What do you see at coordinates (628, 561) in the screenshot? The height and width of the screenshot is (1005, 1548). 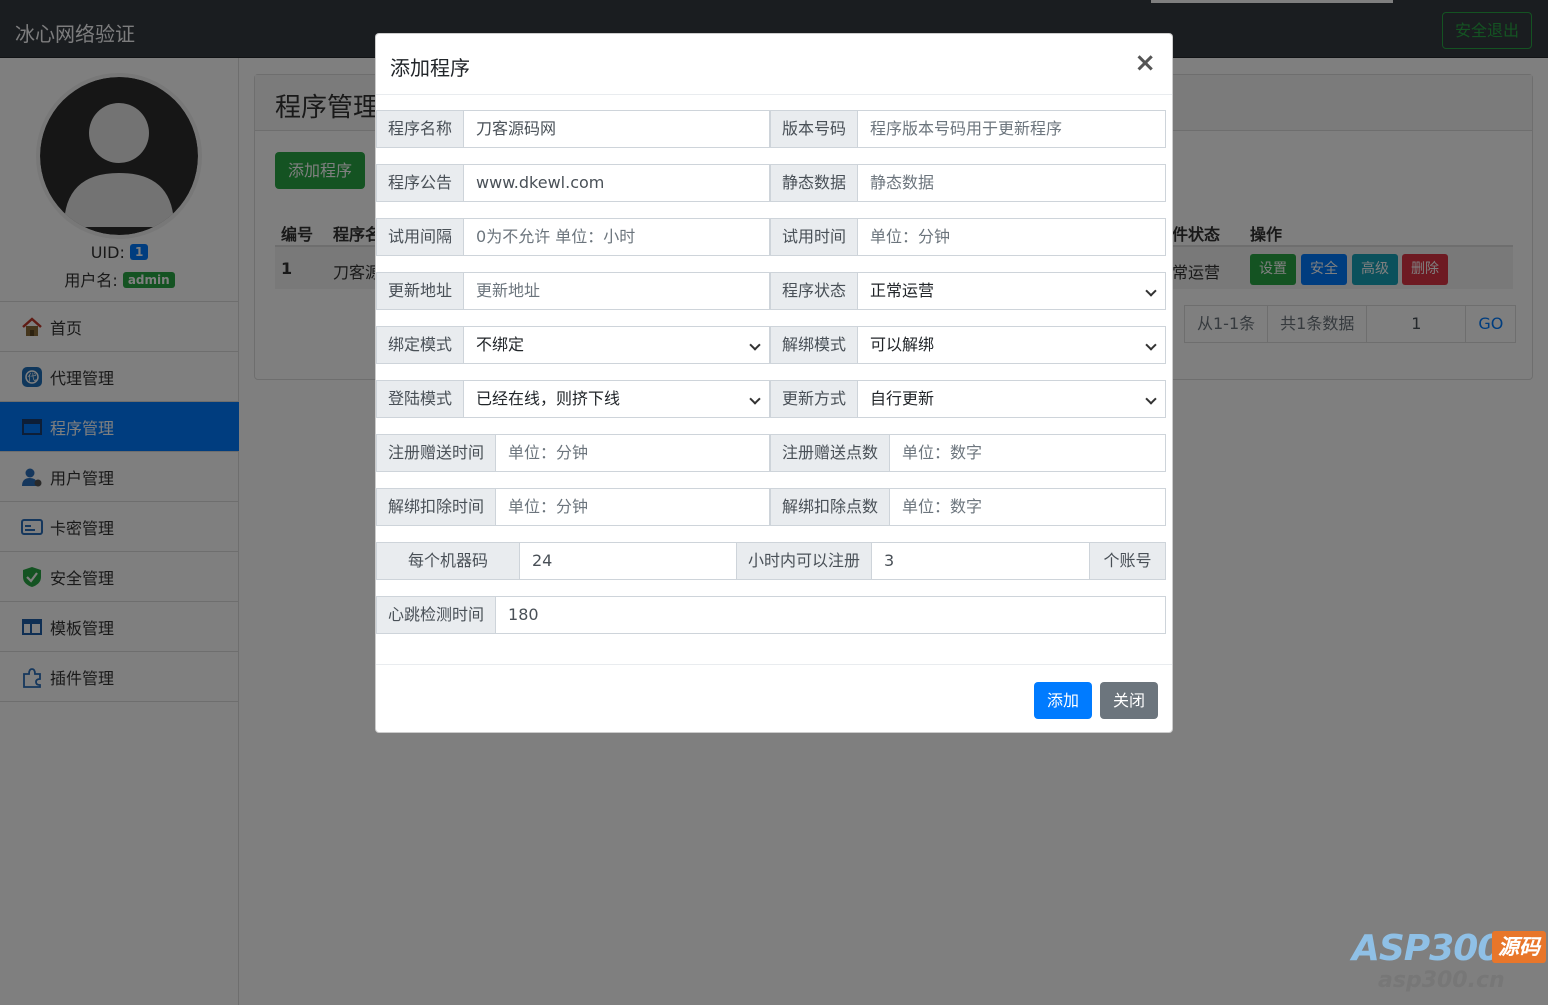 I see `per-machine-hours-input: 24` at bounding box center [628, 561].